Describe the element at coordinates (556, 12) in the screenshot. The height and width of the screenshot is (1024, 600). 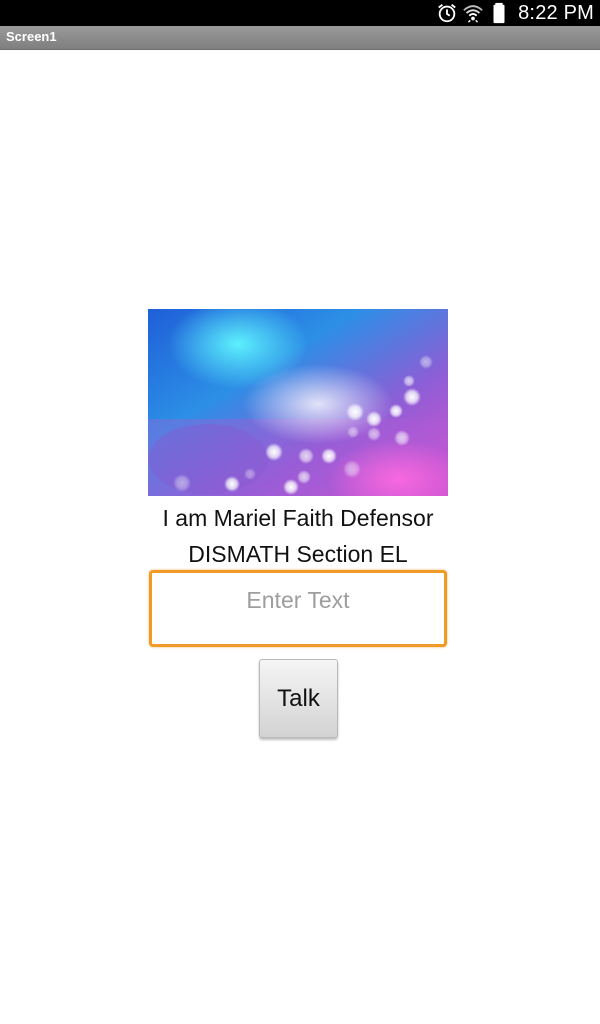
I see `status-time: 8:22 PM` at that location.